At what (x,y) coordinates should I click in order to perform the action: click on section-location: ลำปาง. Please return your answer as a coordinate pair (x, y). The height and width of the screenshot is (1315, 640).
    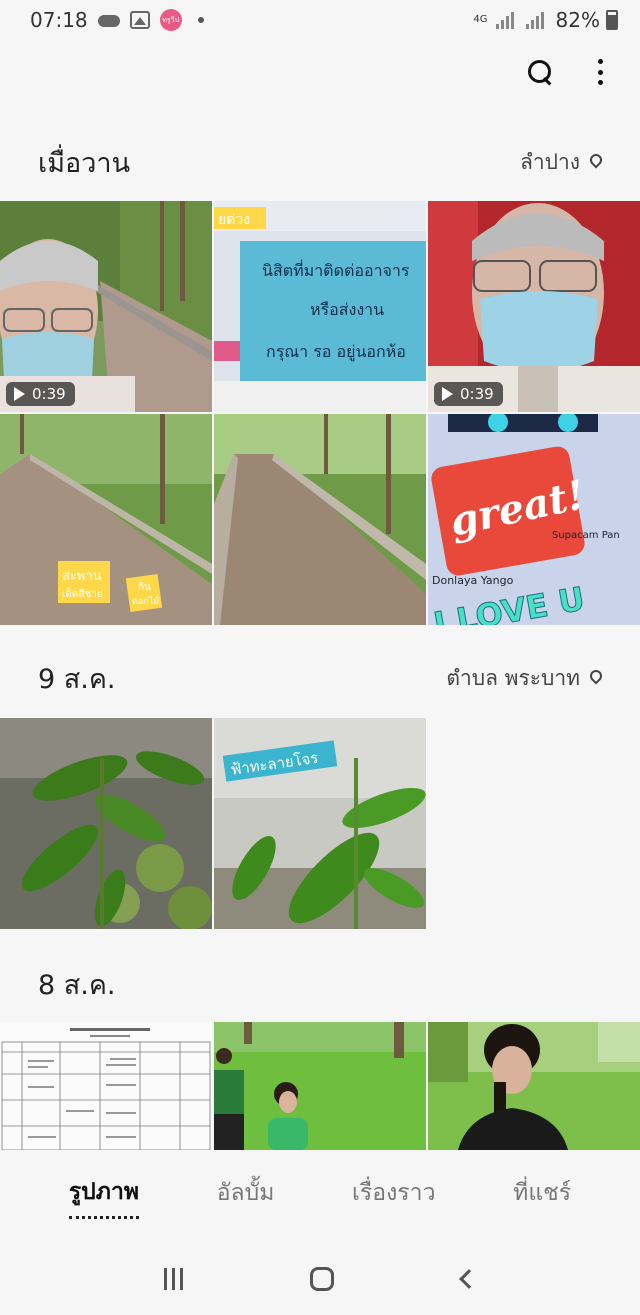
    Looking at the image, I should click on (562, 162).